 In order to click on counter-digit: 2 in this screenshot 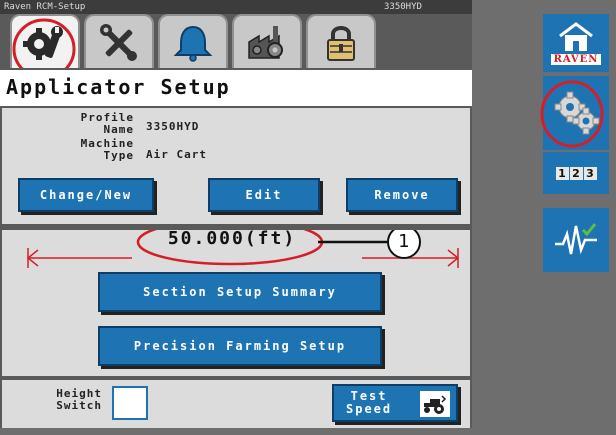, I will do `click(576, 173)`.